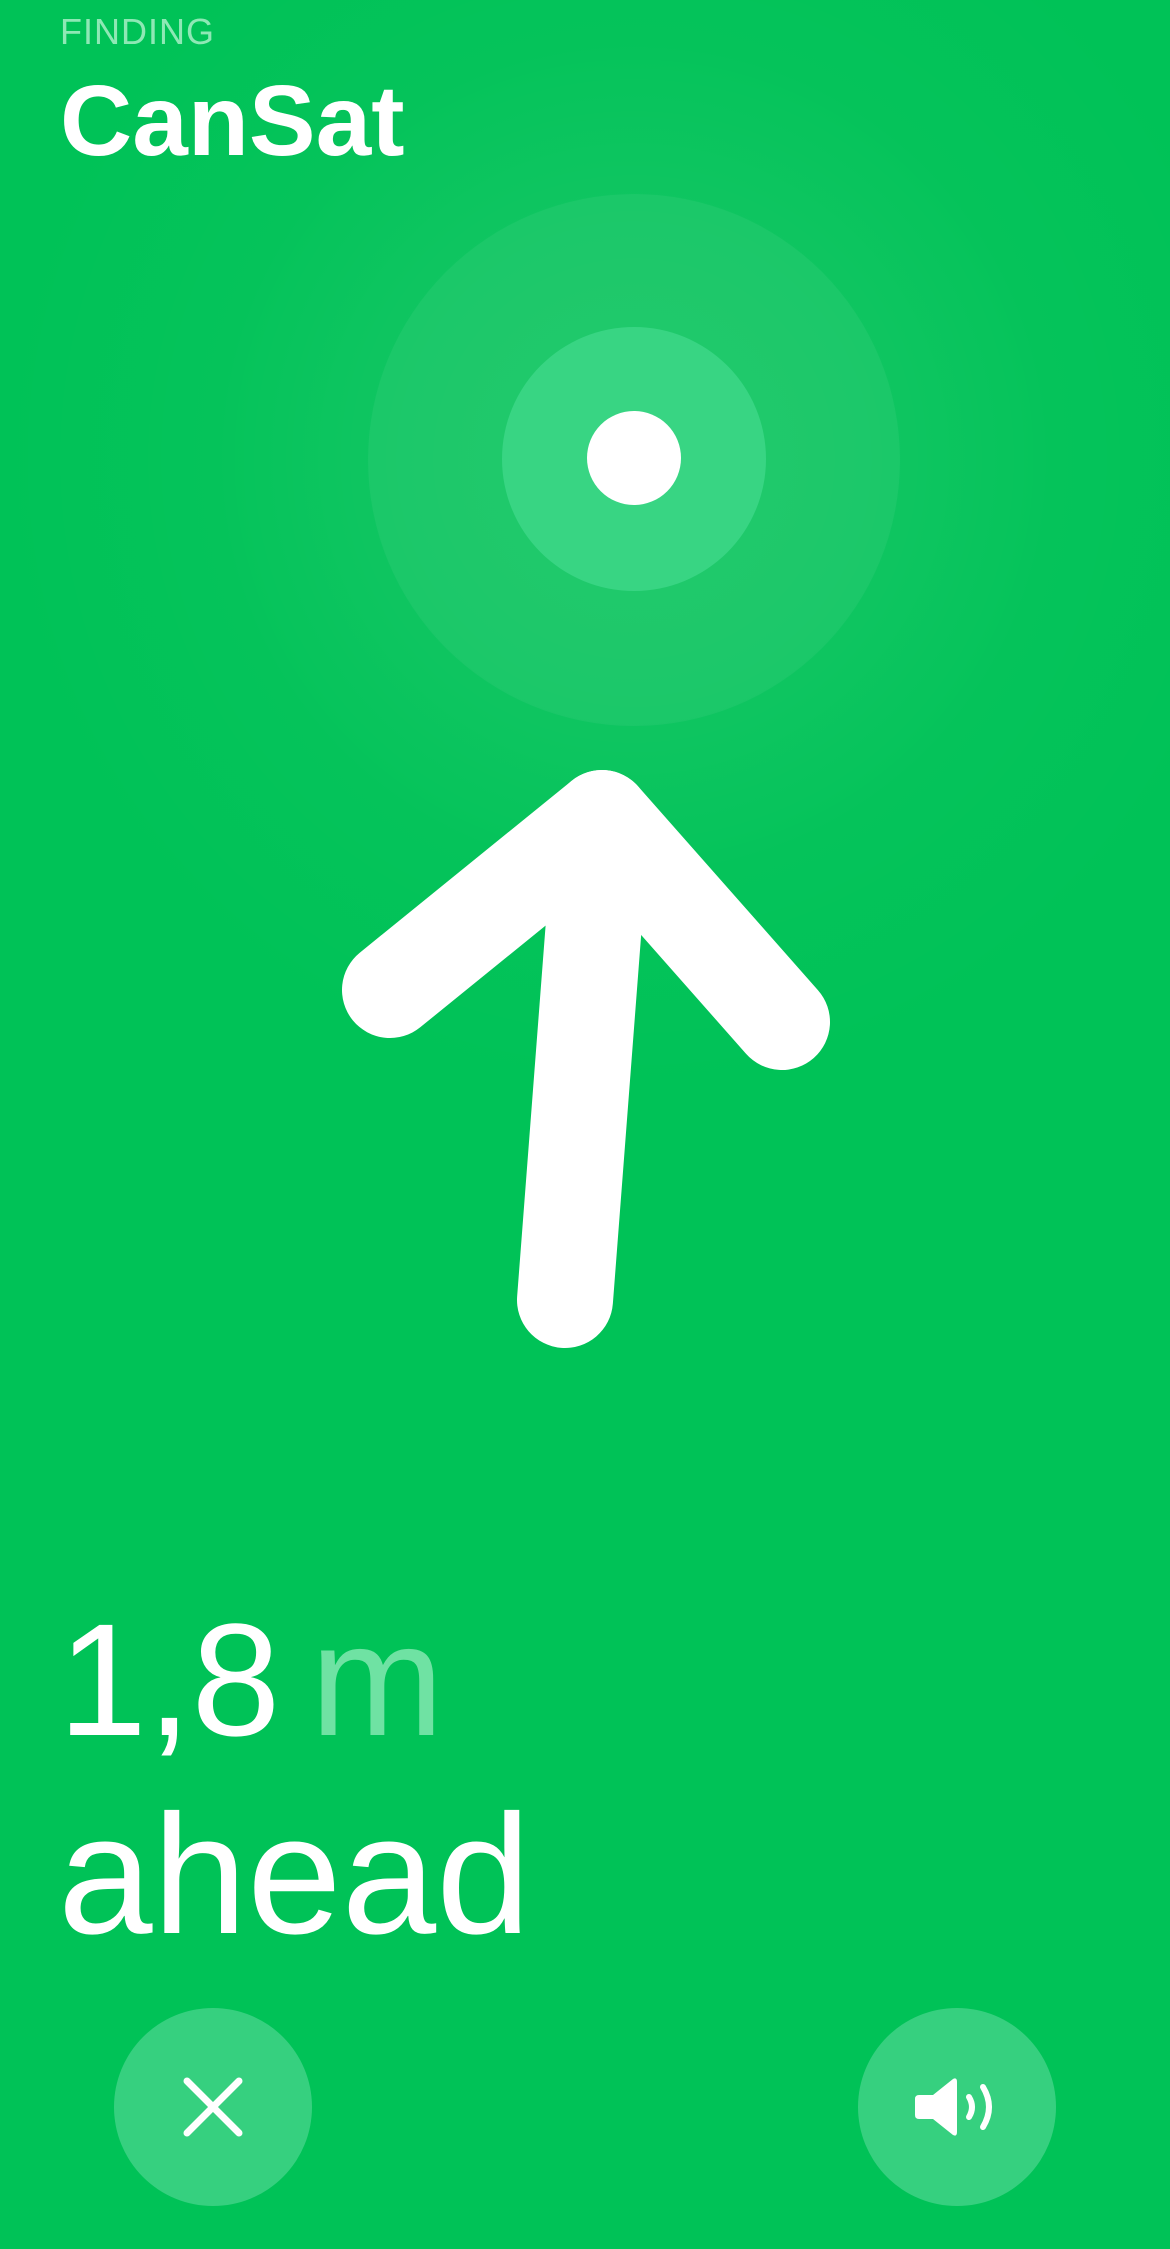 The width and height of the screenshot is (1170, 2249). I want to click on distance-readout: 1,8 m, so click(251, 1680).